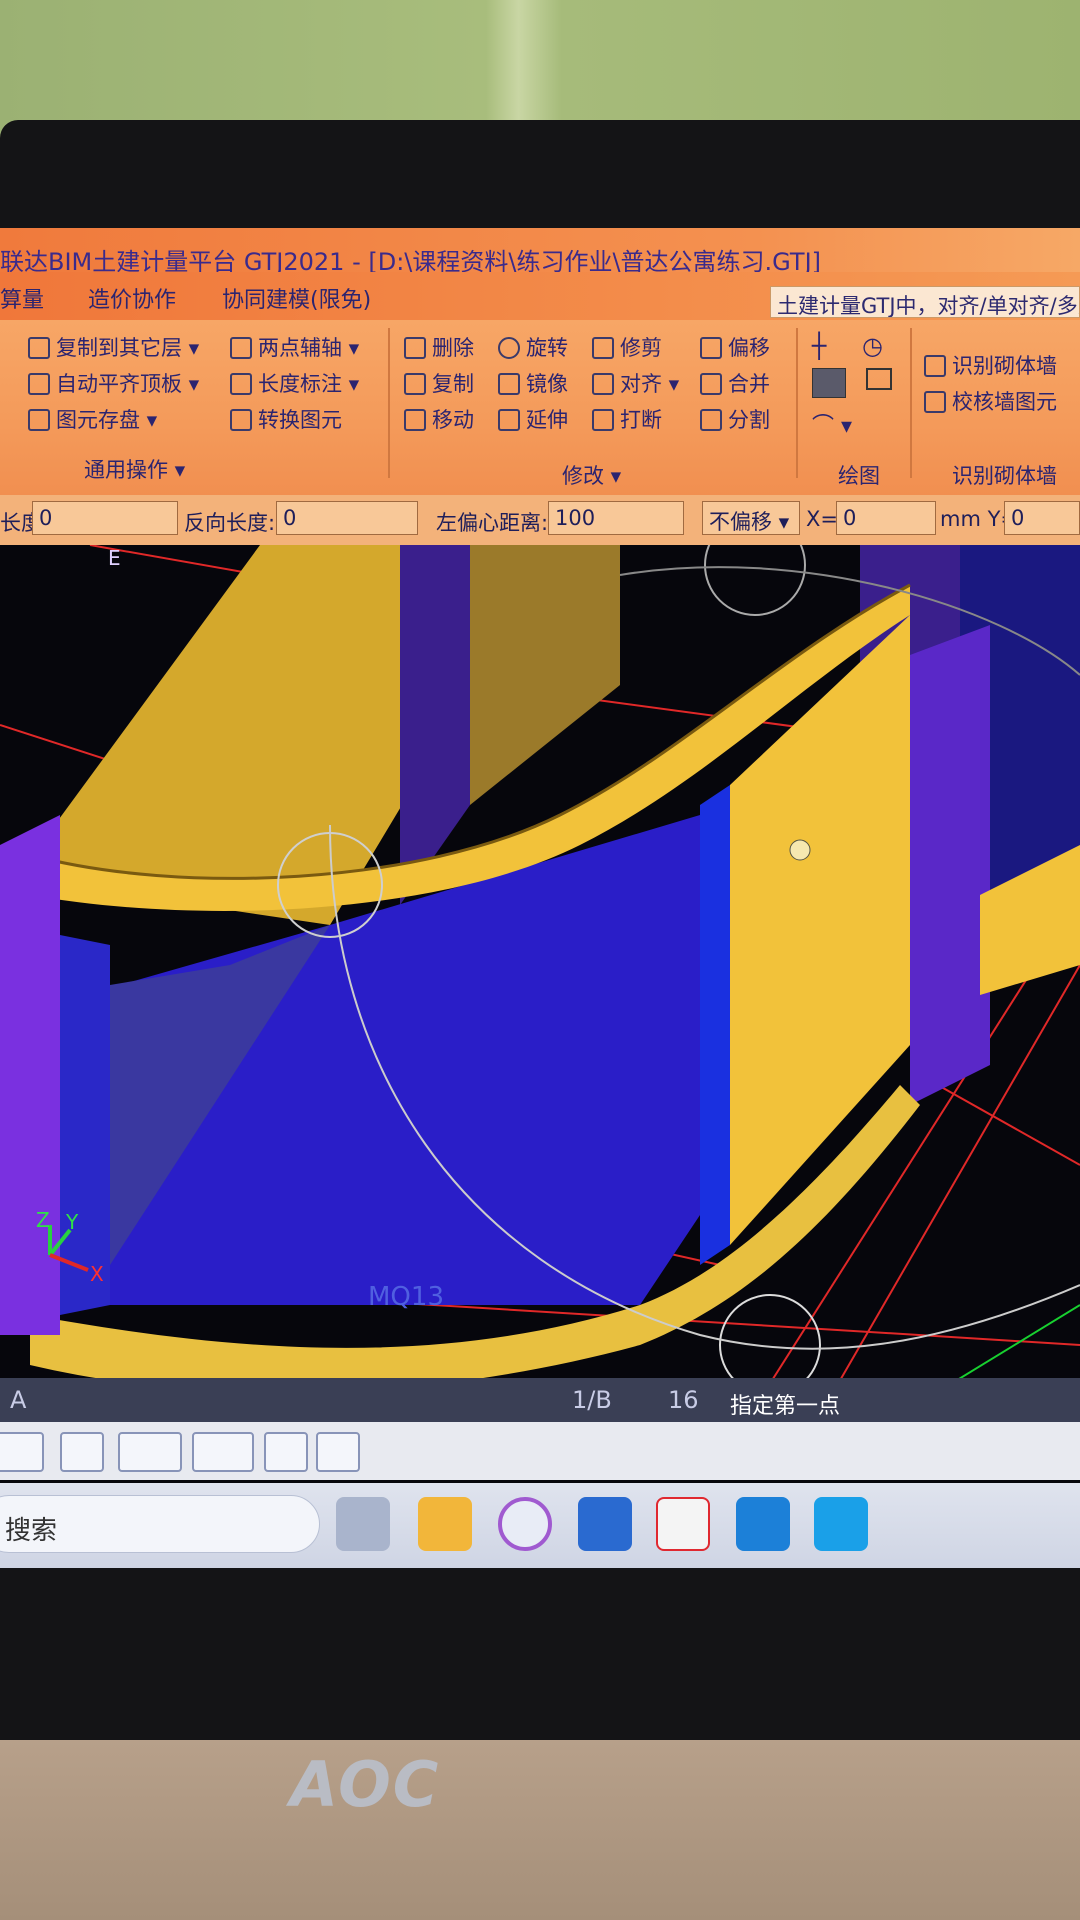 This screenshot has width=1080, height=1920. What do you see at coordinates (711, 384) in the screenshot?
I see `merge-icon` at bounding box center [711, 384].